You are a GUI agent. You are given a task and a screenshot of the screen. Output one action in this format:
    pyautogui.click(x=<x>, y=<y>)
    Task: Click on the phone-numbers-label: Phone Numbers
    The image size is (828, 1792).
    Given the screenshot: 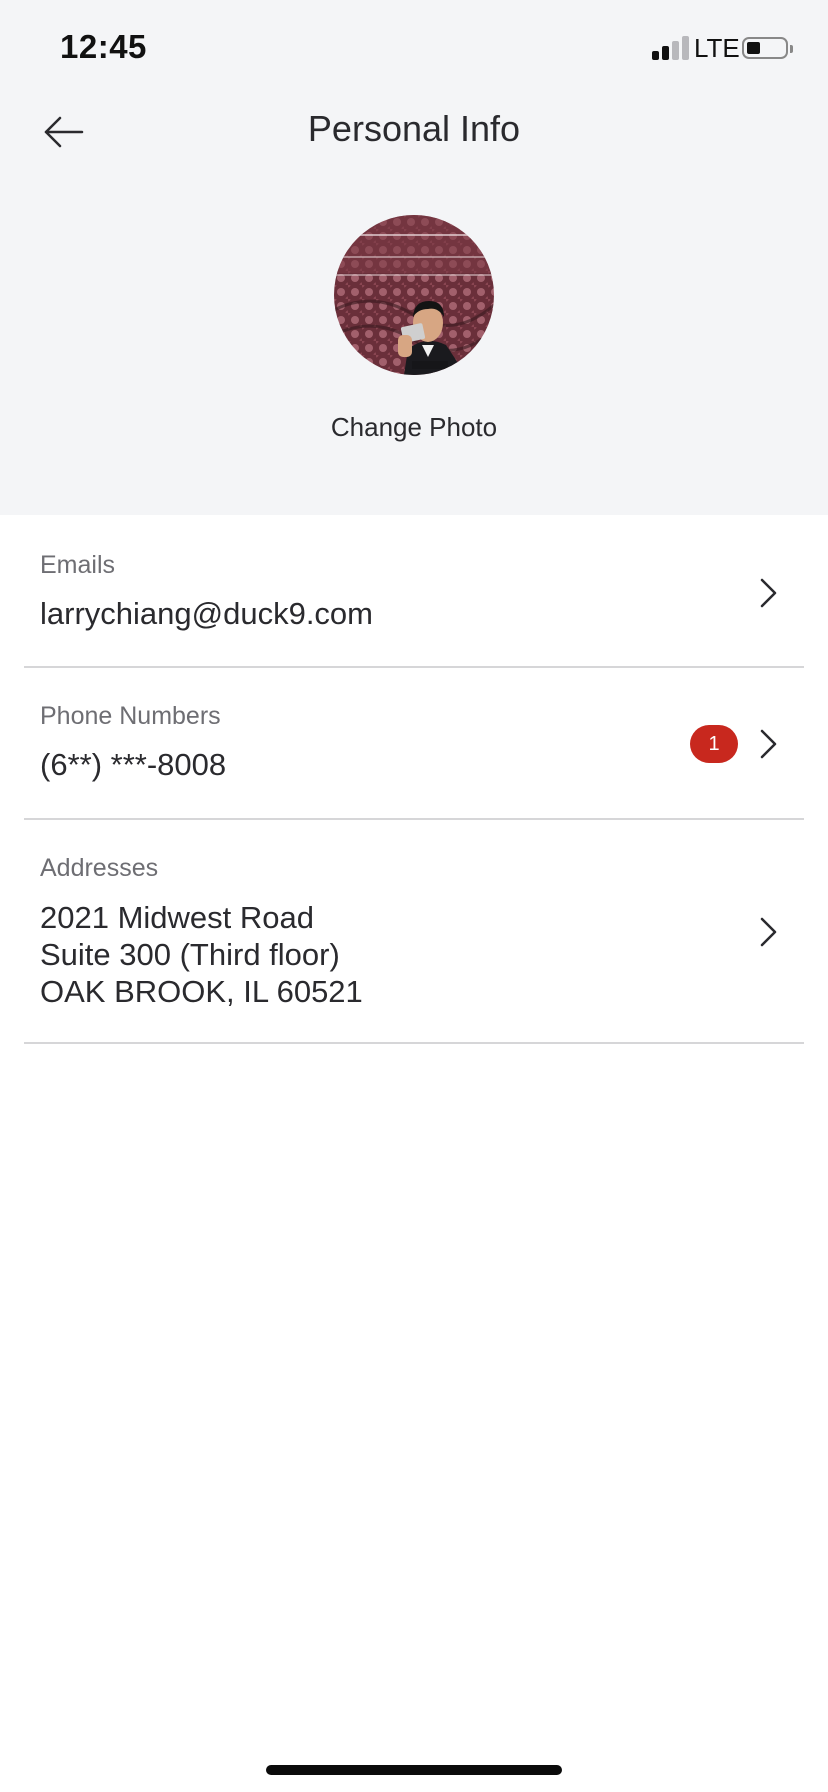 What is the action you would take?
    pyautogui.click(x=130, y=716)
    